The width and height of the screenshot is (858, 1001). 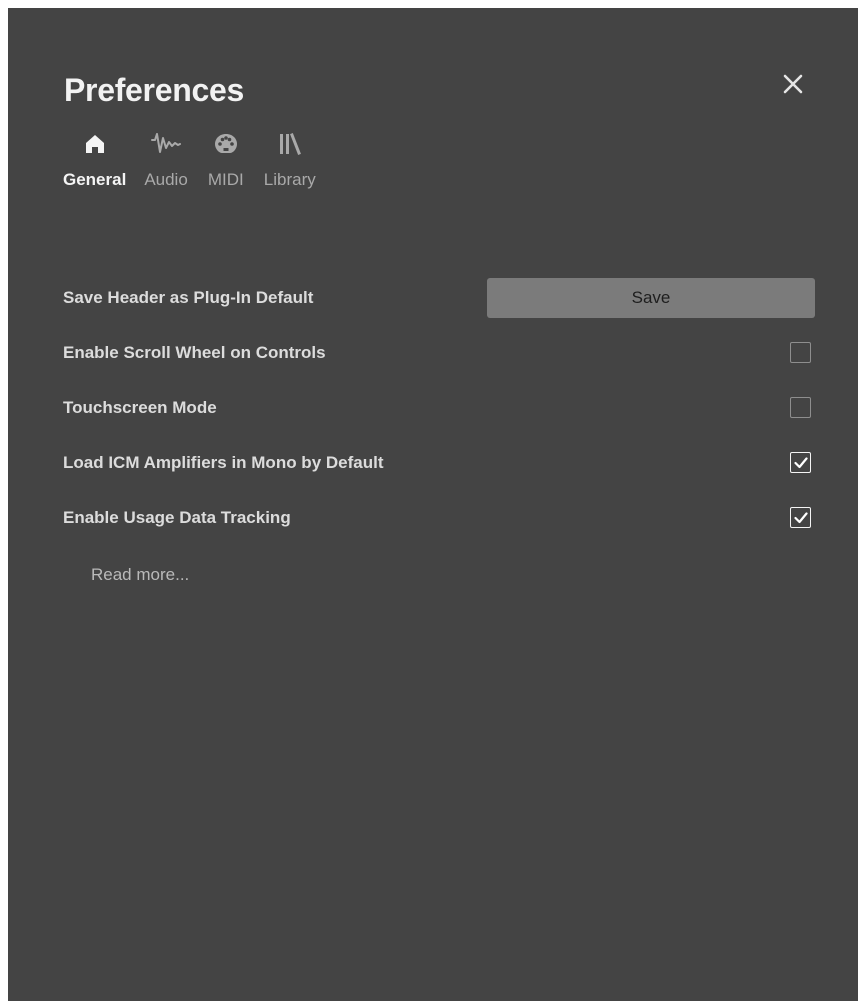 What do you see at coordinates (140, 407) in the screenshot?
I see `touchscreen-label: Touchscreen Mode` at bounding box center [140, 407].